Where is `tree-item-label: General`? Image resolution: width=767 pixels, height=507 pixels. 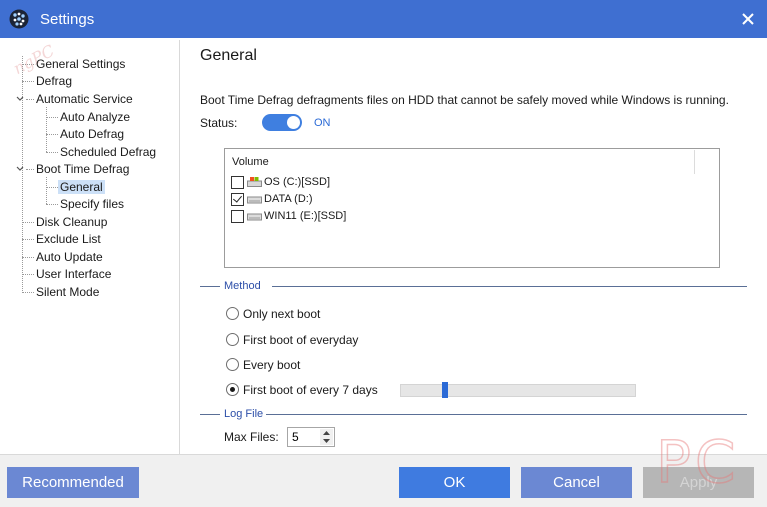 tree-item-label: General is located at coordinates (81, 187).